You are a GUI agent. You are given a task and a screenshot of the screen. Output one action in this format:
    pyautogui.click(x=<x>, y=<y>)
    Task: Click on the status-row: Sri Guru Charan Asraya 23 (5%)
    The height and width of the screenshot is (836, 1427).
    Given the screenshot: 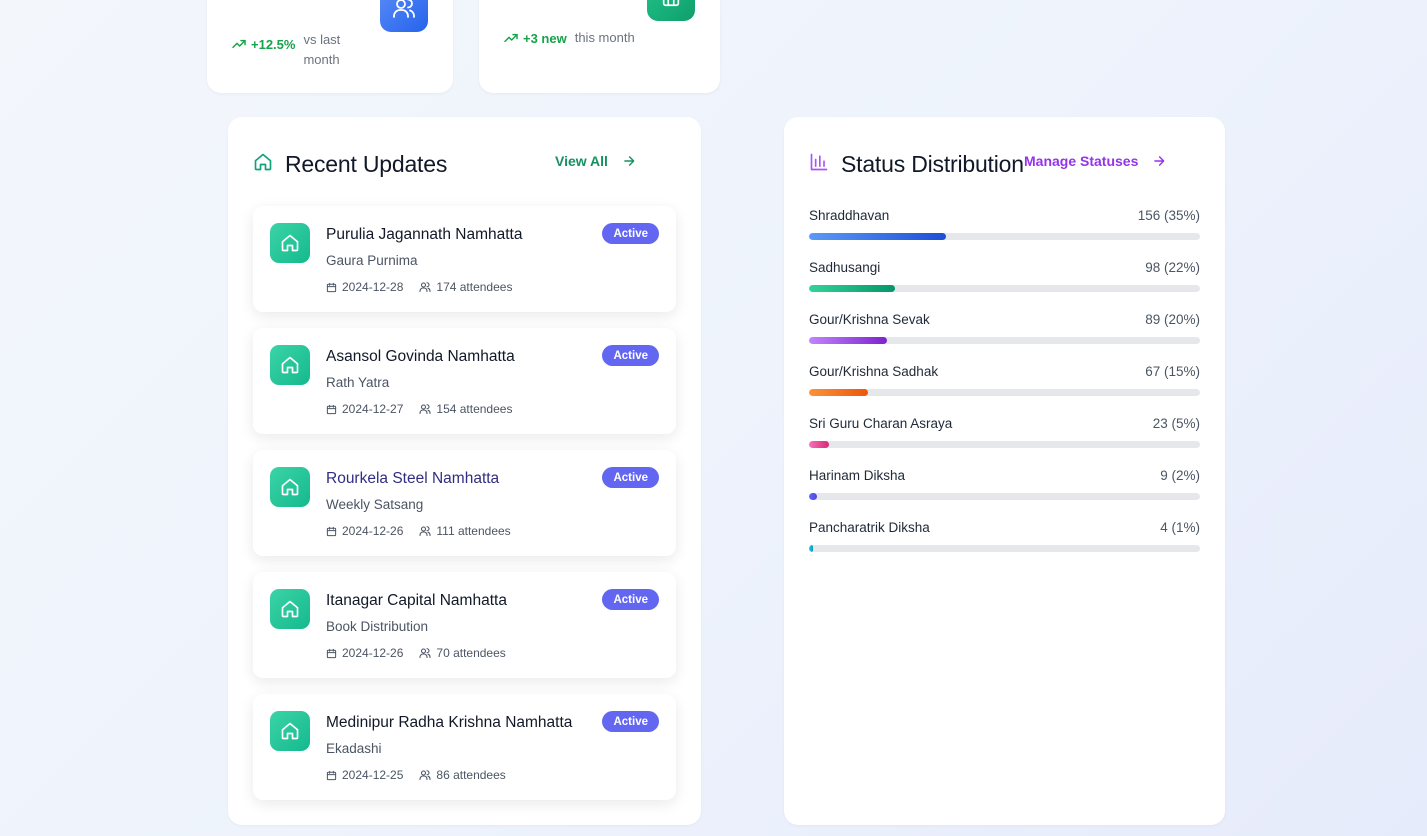 What is the action you would take?
    pyautogui.click(x=1004, y=436)
    